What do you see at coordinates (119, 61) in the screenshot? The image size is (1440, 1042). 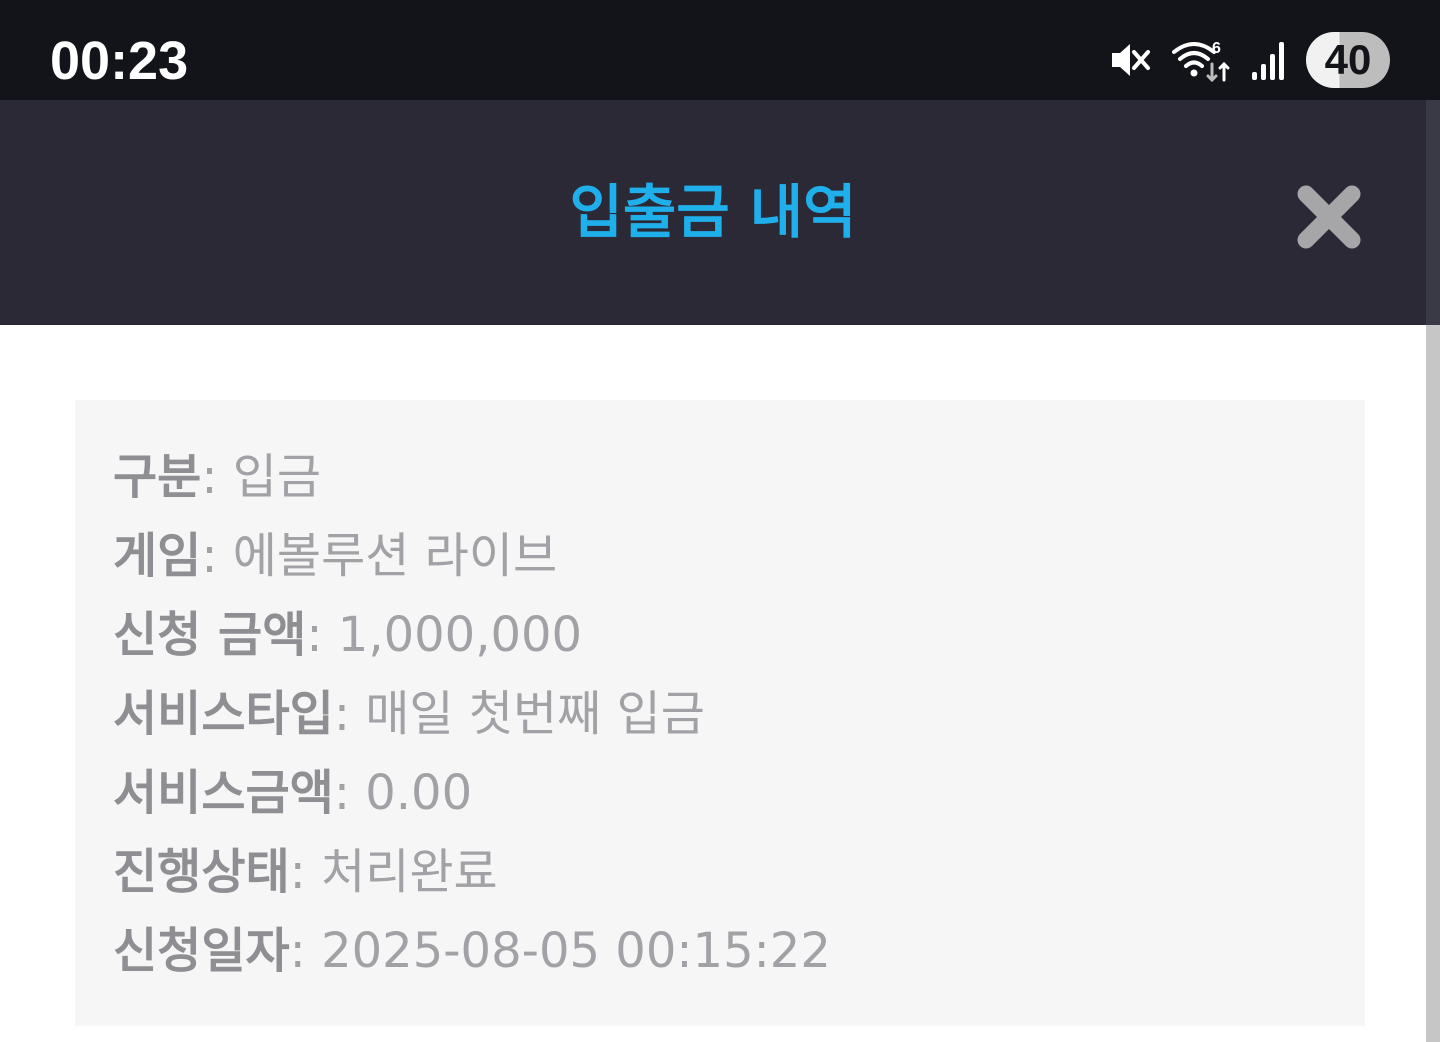 I see `status-time: 00:23` at bounding box center [119, 61].